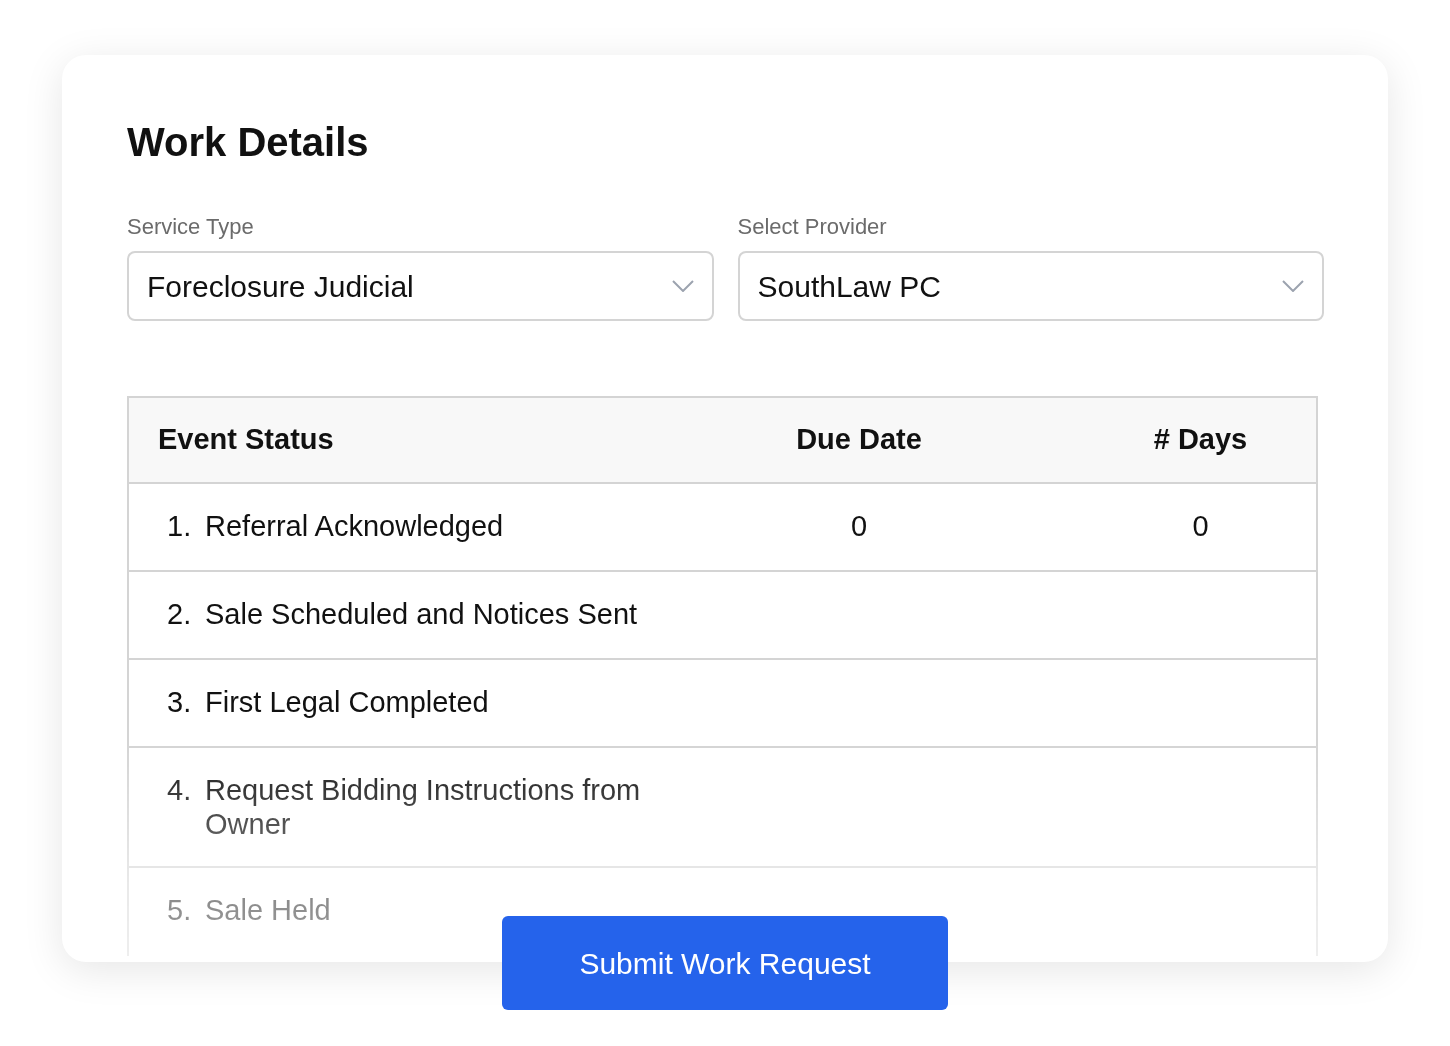 Image resolution: width=1450 pixels, height=1046 pixels. Describe the element at coordinates (859, 440) in the screenshot. I see `column-header: Due Date` at that location.